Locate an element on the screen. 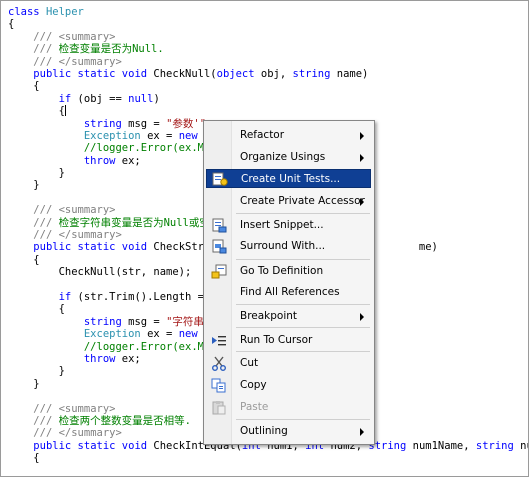 Image resolution: width=529 pixels, height=477 pixels. code-line: /// <summary> is located at coordinates (268, 36).